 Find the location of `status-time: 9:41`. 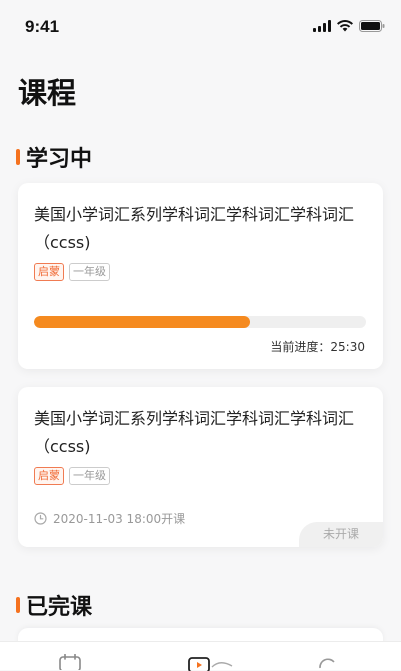

status-time: 9:41 is located at coordinates (42, 26).